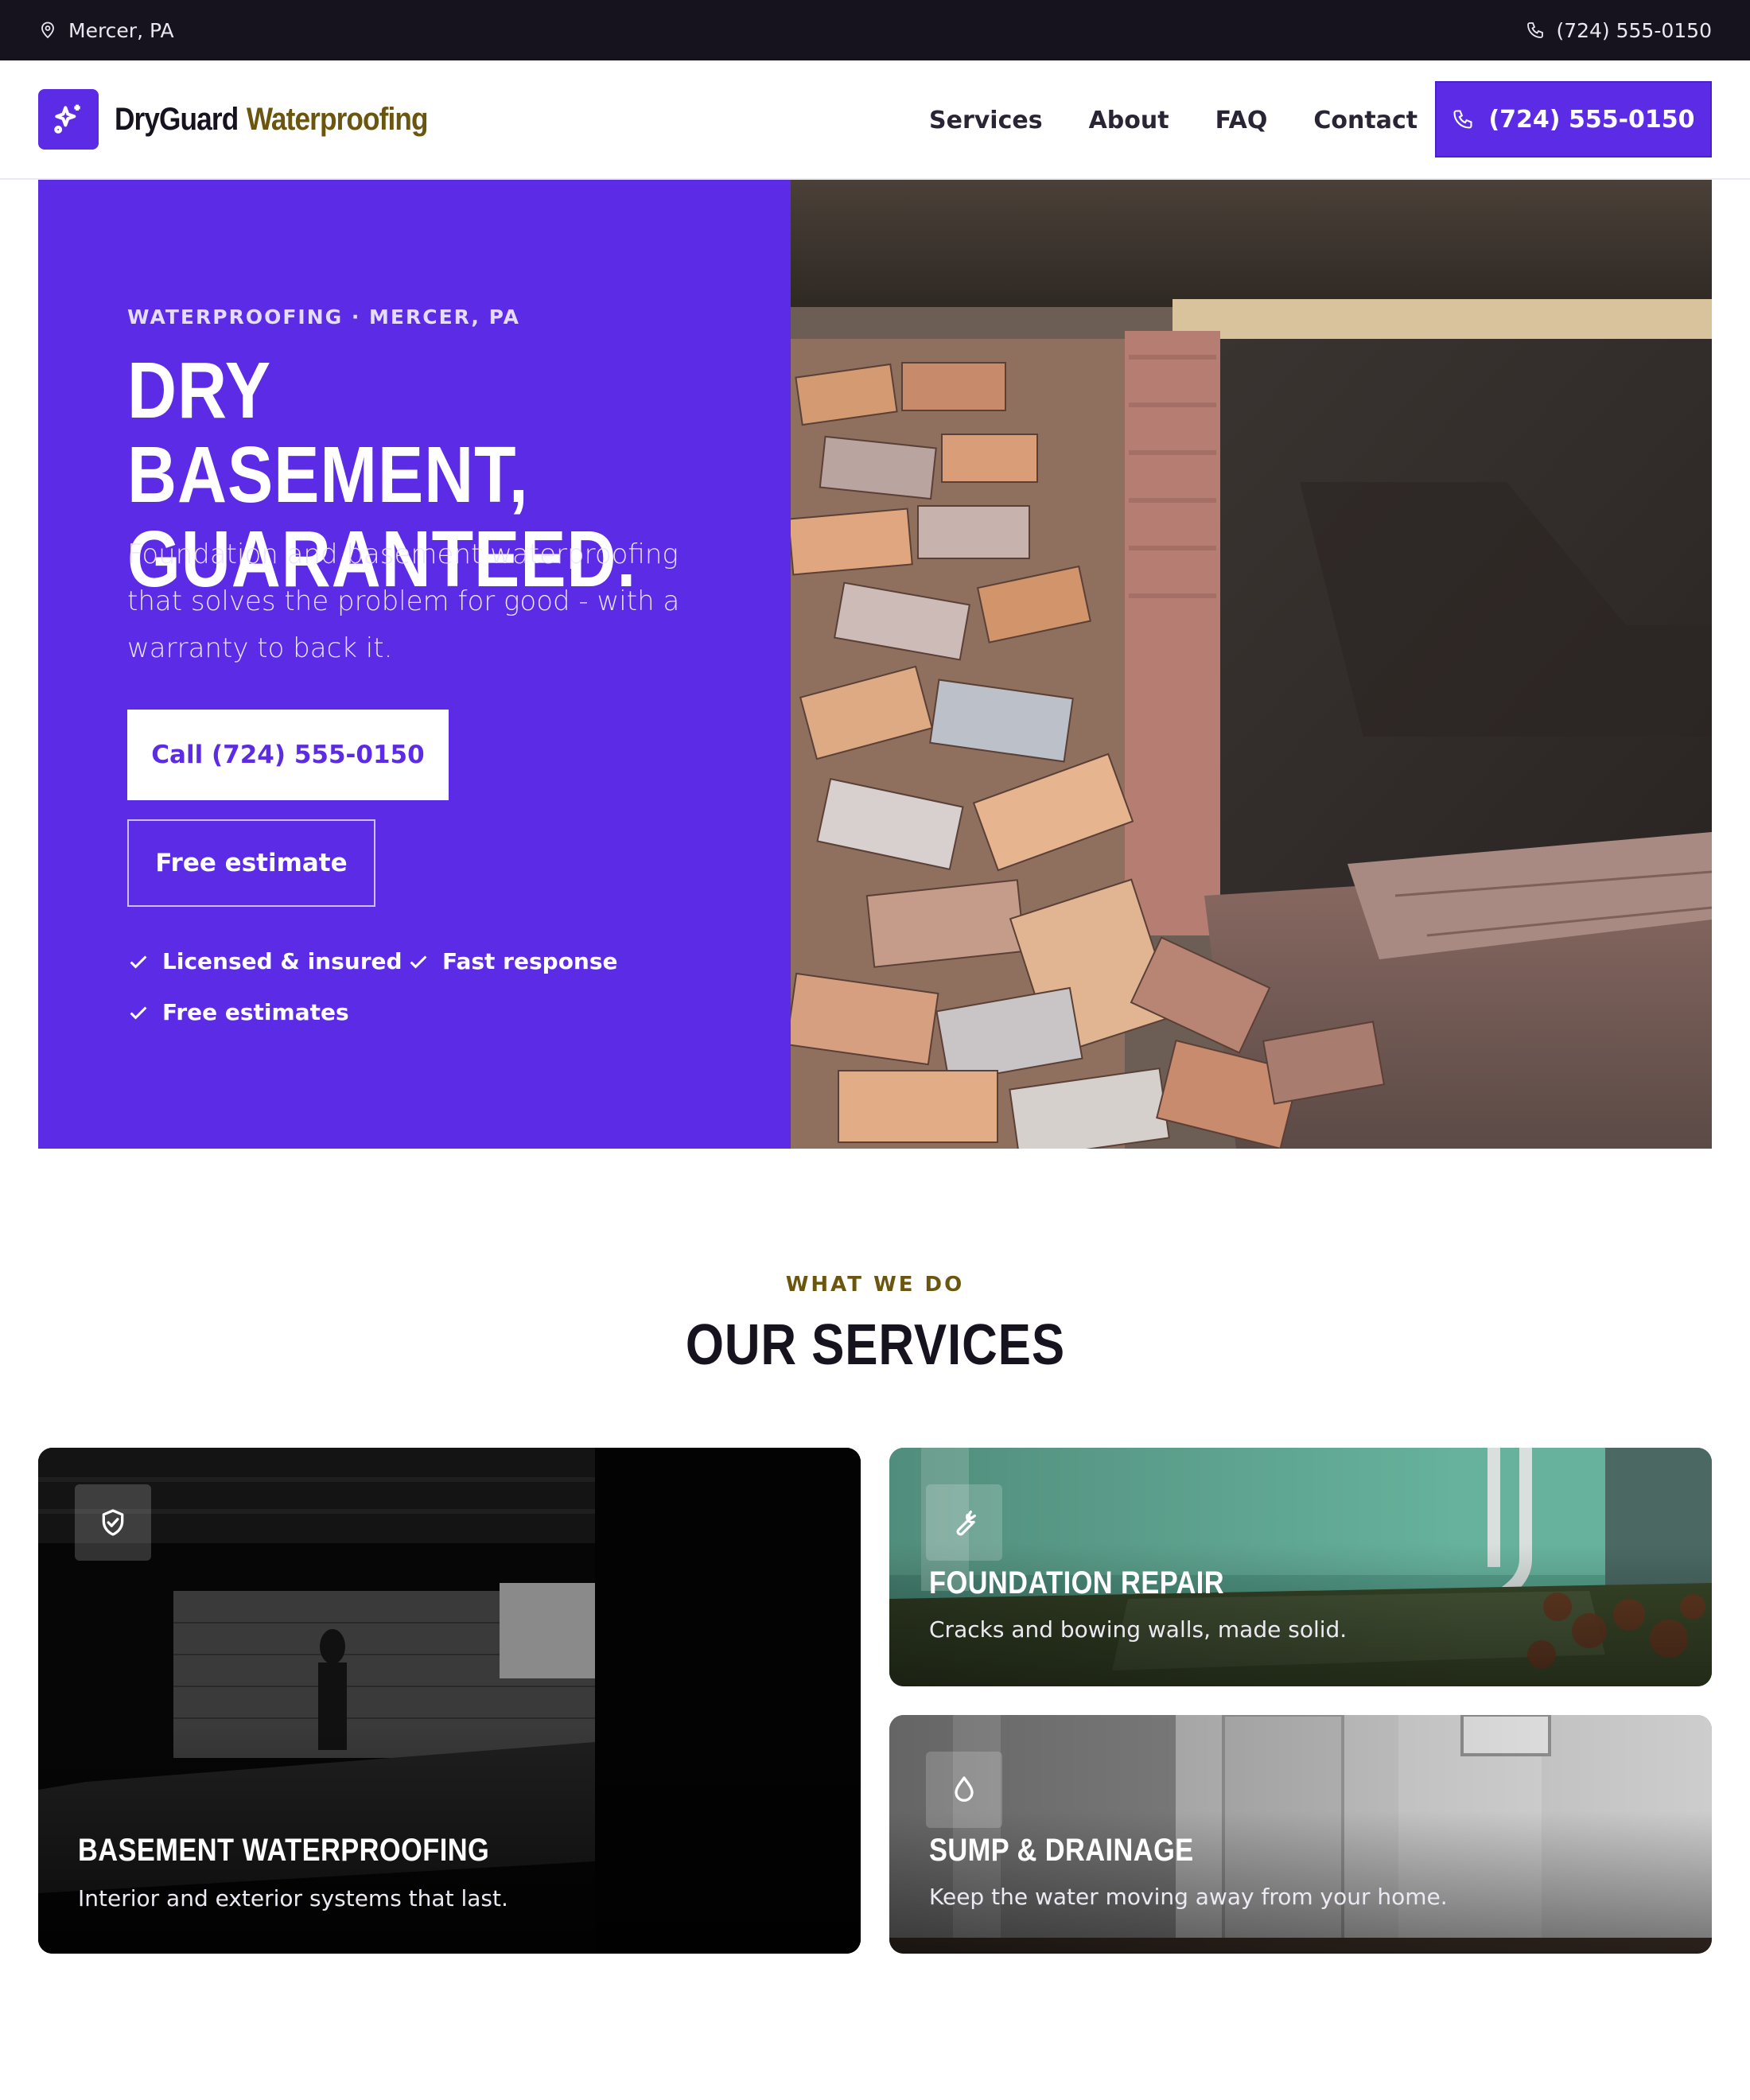 This screenshot has width=1750, height=2100. Describe the element at coordinates (1591, 119) in the screenshot. I see `nav-call-label: (724) 555-0150` at that location.